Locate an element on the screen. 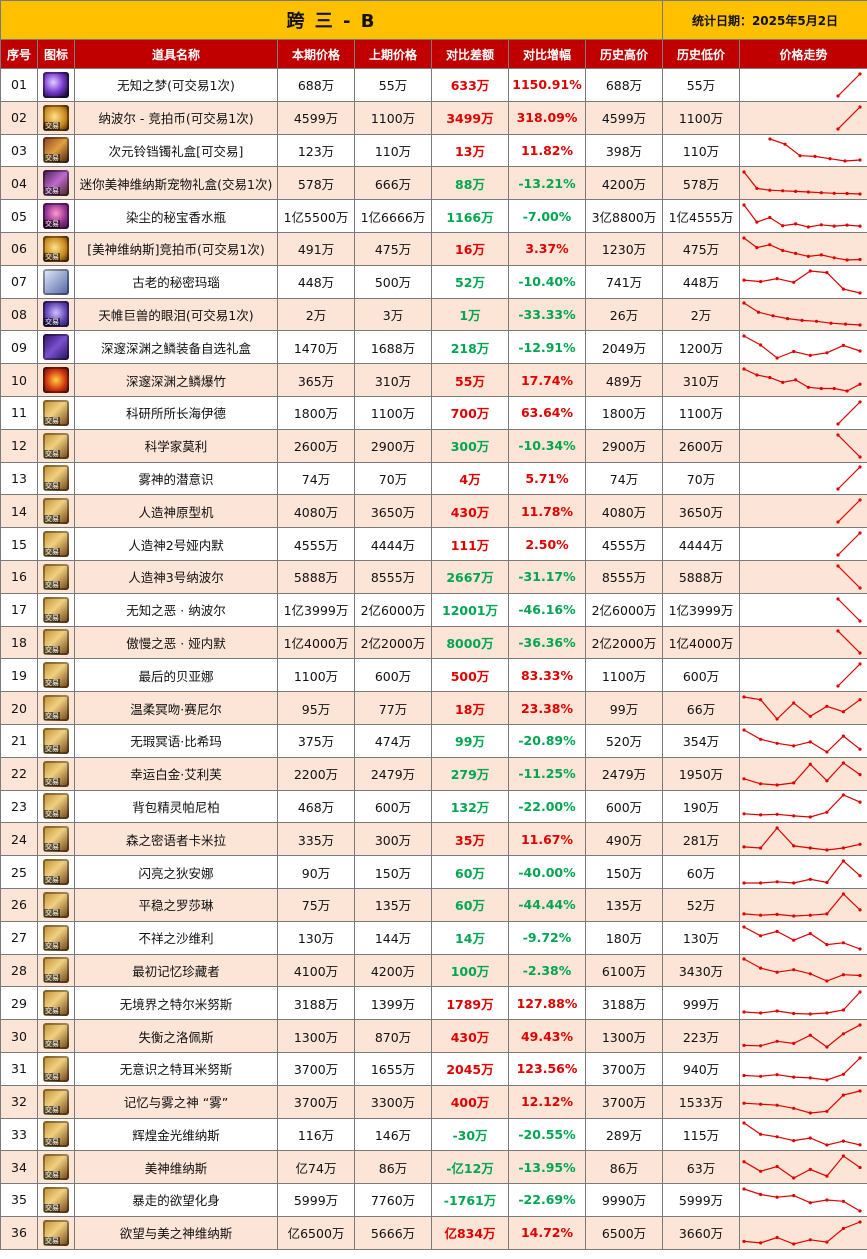  current-price: 1亿4000万 is located at coordinates (316, 642).